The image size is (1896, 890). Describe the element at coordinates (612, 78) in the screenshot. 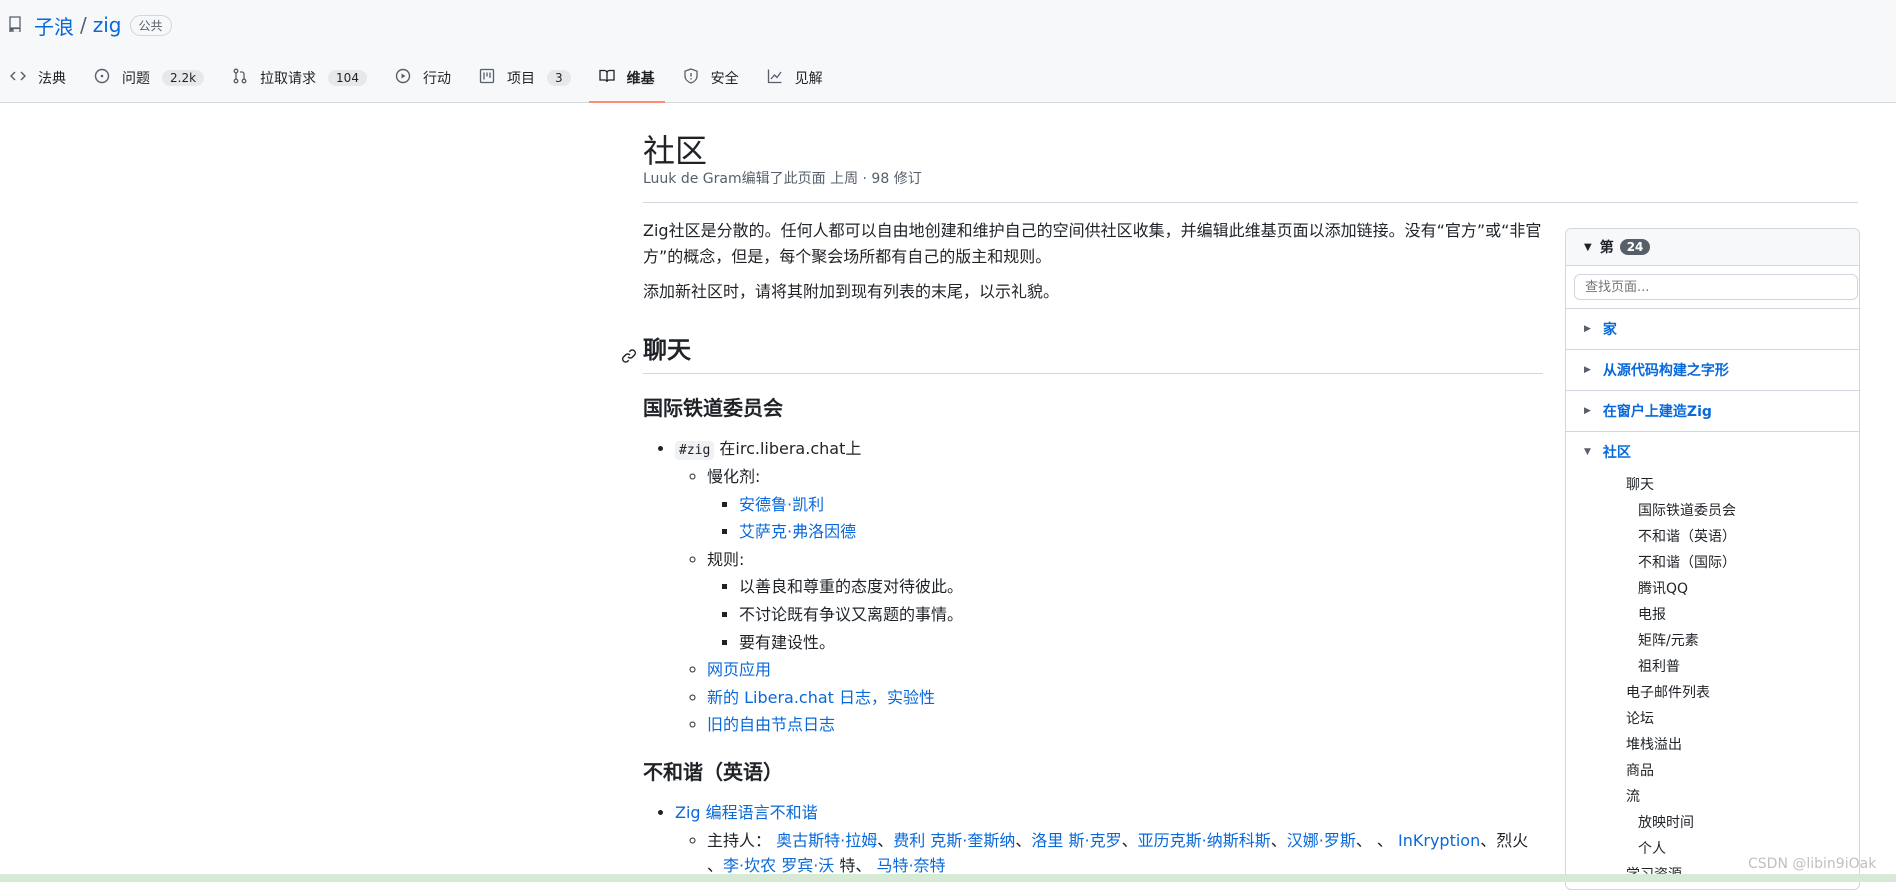

I see `book-icon` at that location.